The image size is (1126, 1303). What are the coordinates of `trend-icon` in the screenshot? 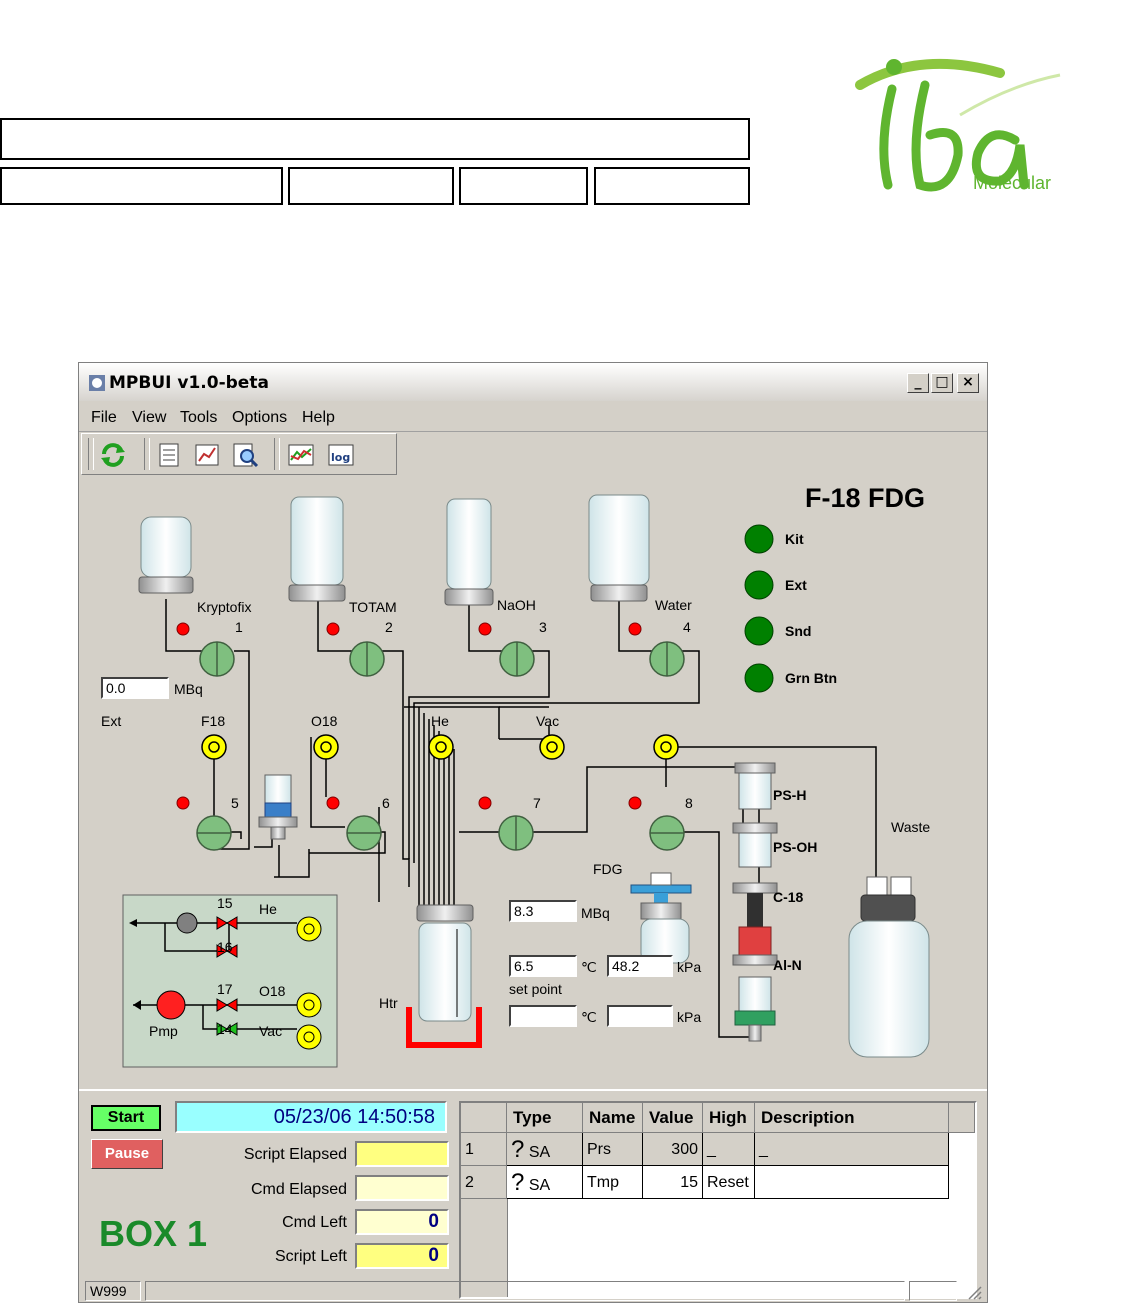 It's located at (301, 455).